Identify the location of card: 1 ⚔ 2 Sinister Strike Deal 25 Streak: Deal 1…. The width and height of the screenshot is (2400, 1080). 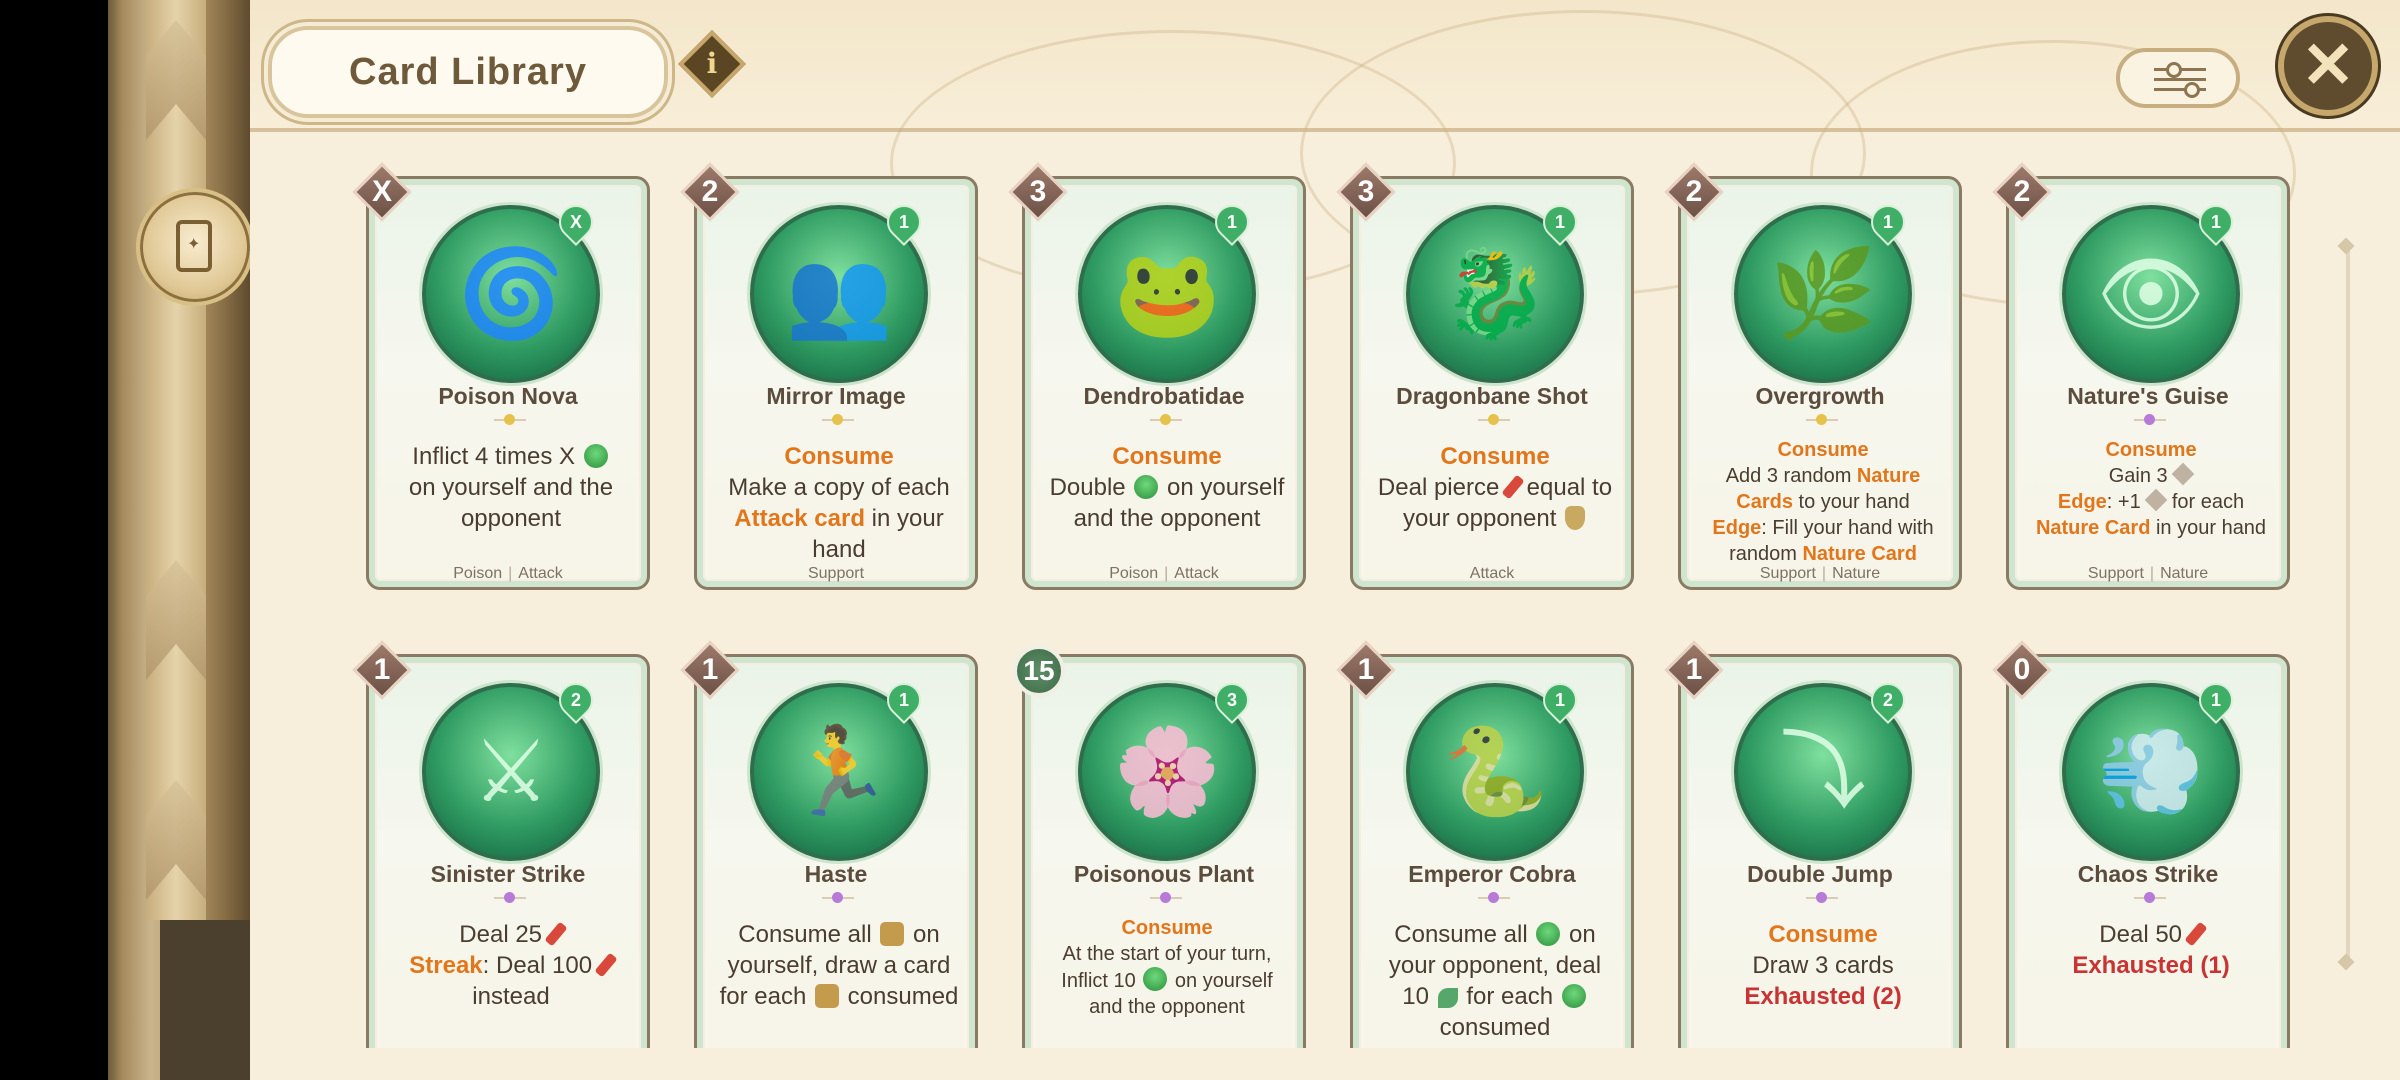
(501, 852).